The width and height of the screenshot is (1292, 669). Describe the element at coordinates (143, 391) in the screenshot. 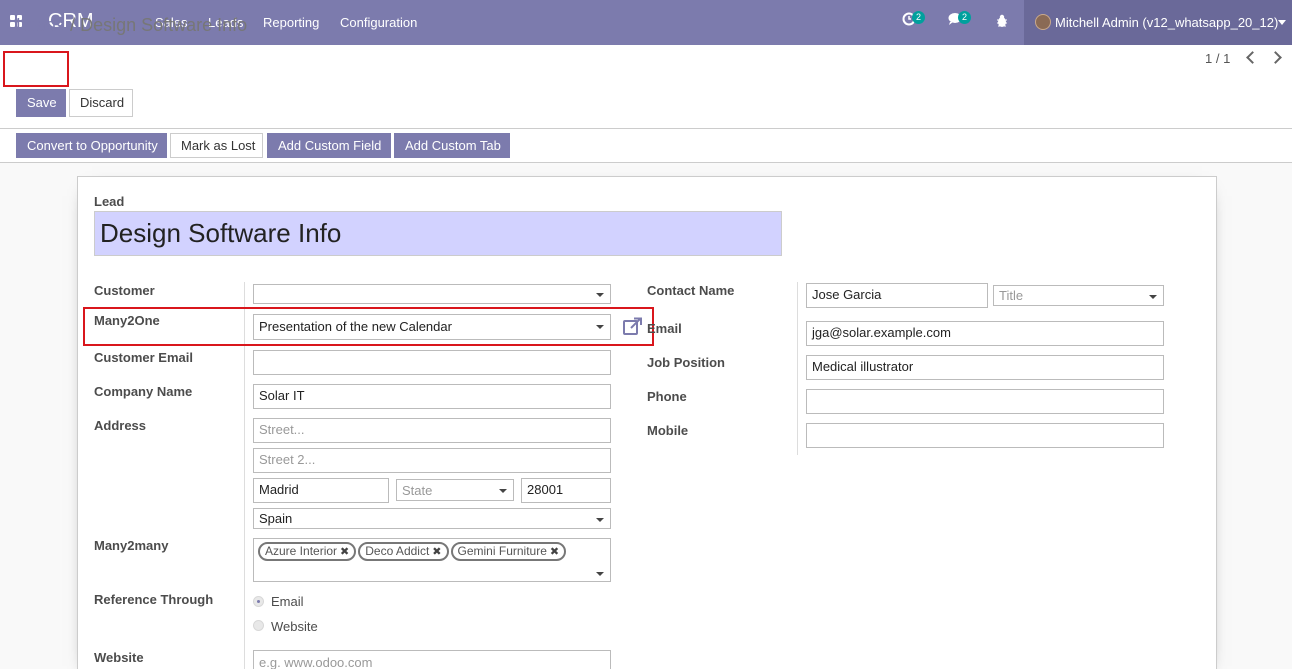

I see `company-name-label: Company Name` at that location.